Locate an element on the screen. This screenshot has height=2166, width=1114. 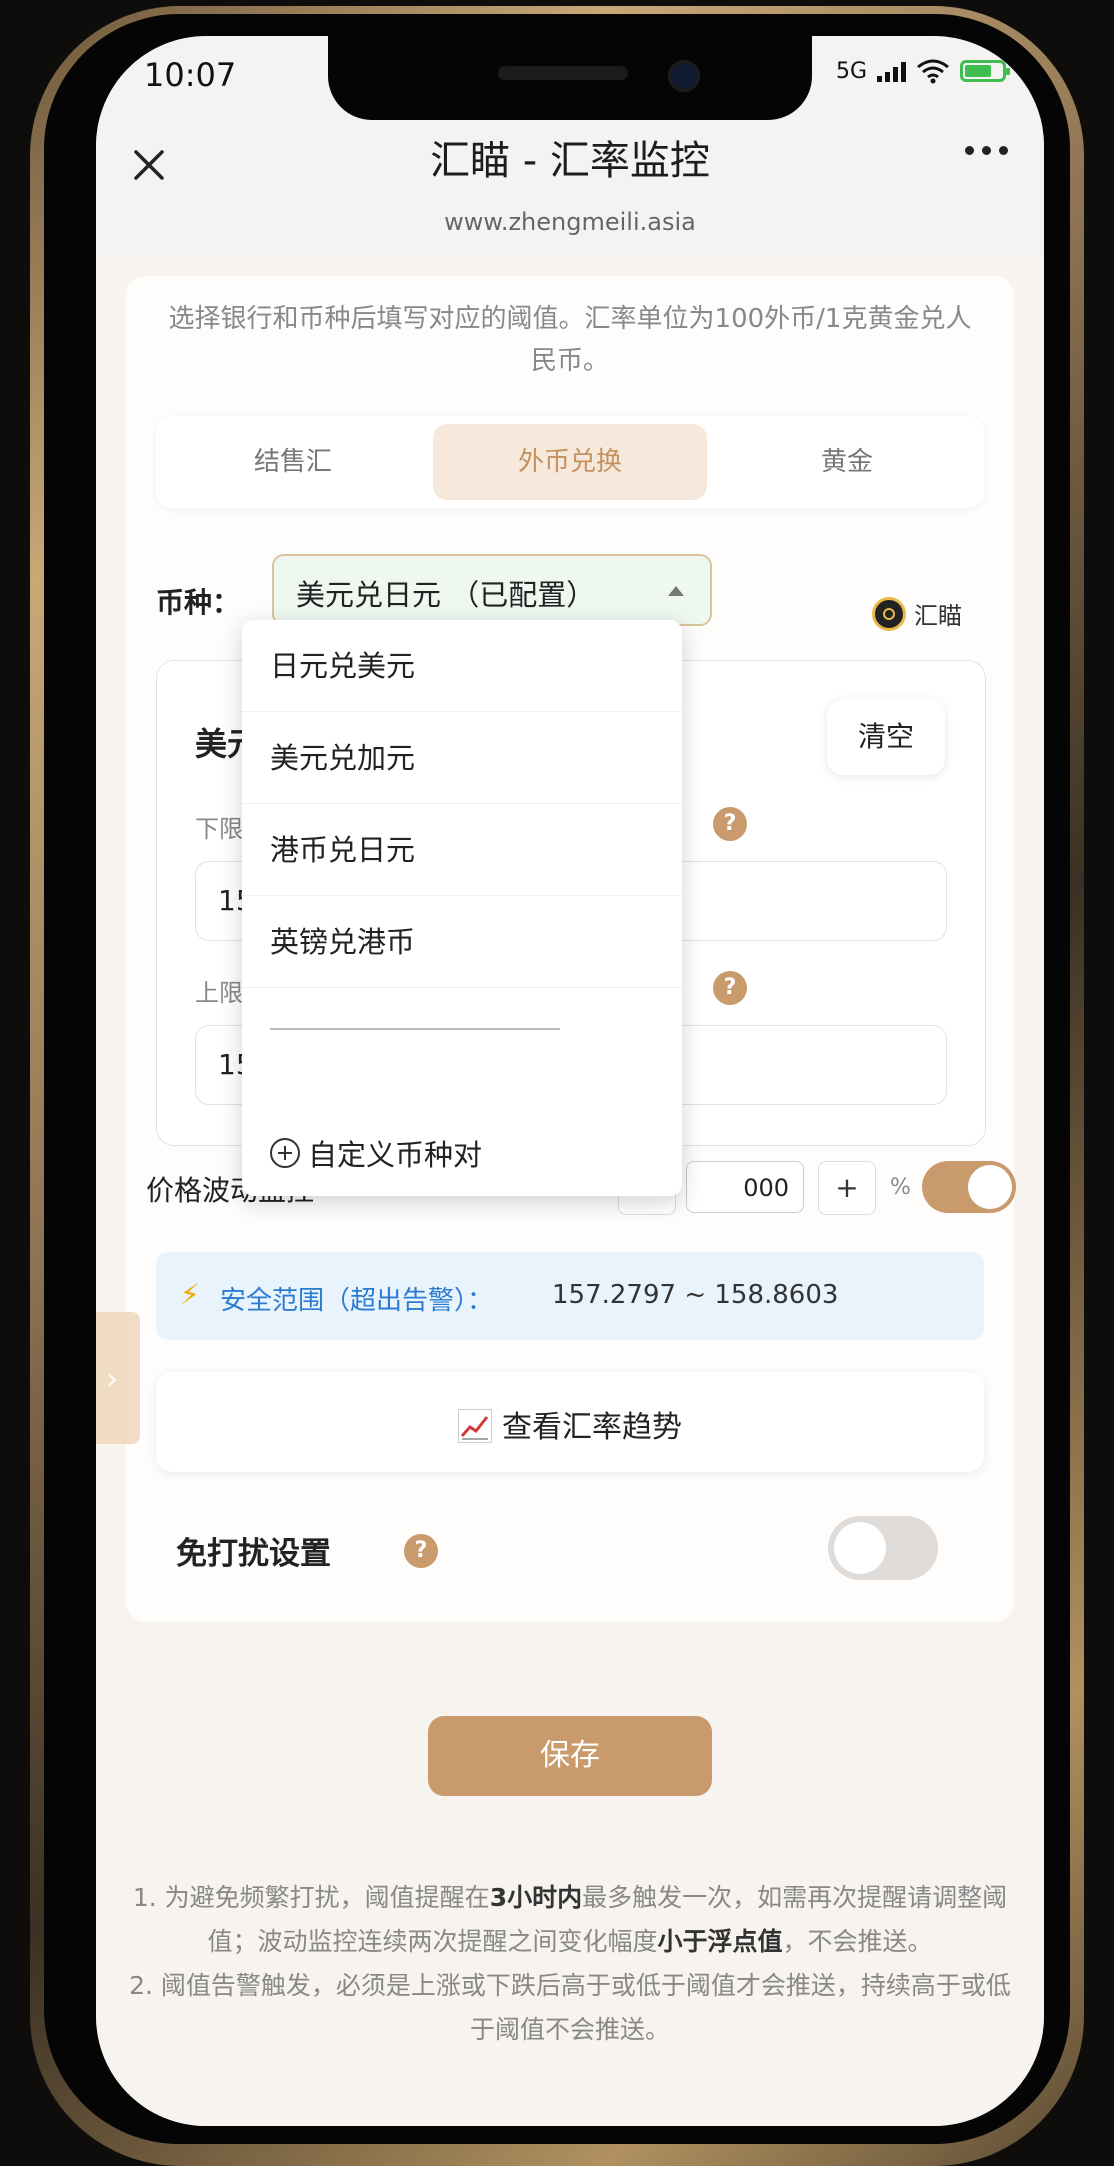
currency-dropdown-menu: 日元兑美元 美元兑加元 港币兑日元 英镑兑港币 自定义币种对 is located at coordinates (462, 908).